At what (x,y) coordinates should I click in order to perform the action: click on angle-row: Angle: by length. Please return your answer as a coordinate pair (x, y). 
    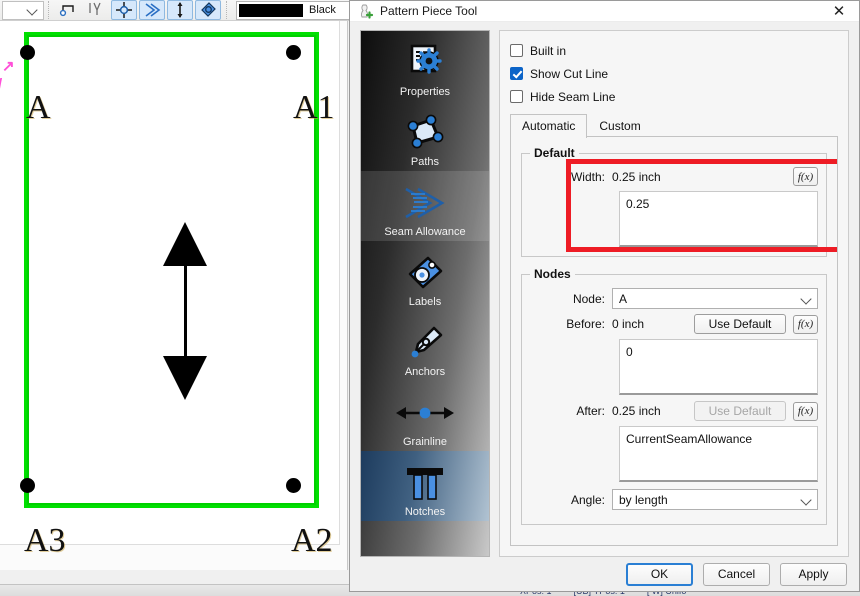
    Looking at the image, I should click on (674, 499).